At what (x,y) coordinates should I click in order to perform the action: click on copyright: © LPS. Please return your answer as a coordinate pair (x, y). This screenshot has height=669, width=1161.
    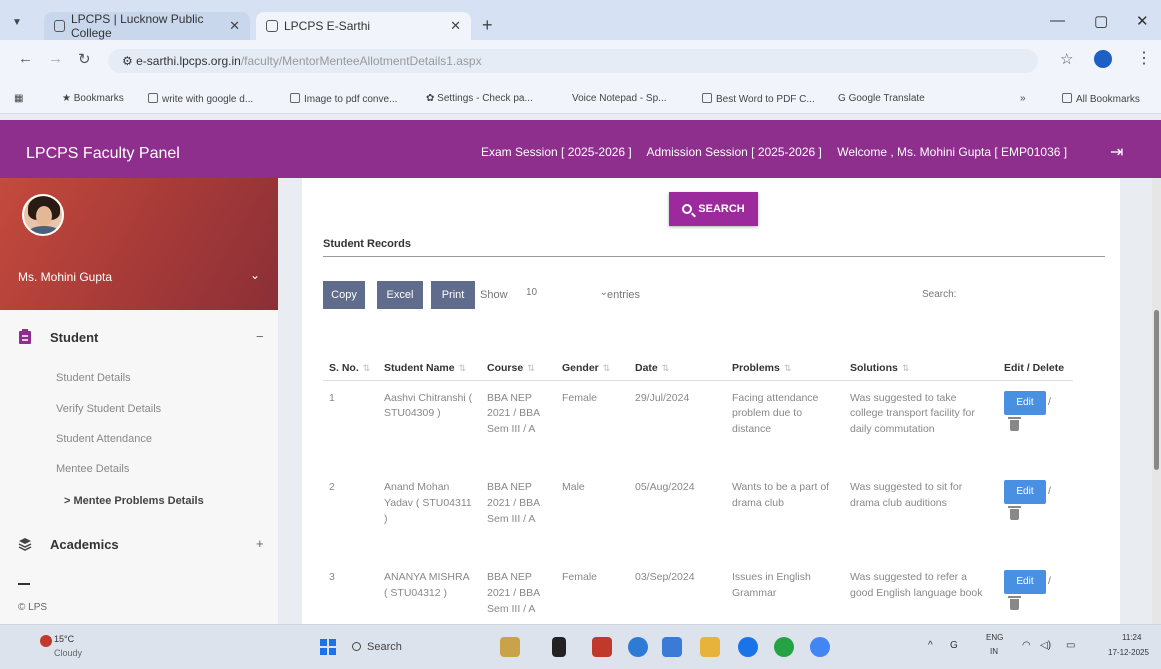
    Looking at the image, I should click on (33, 607).